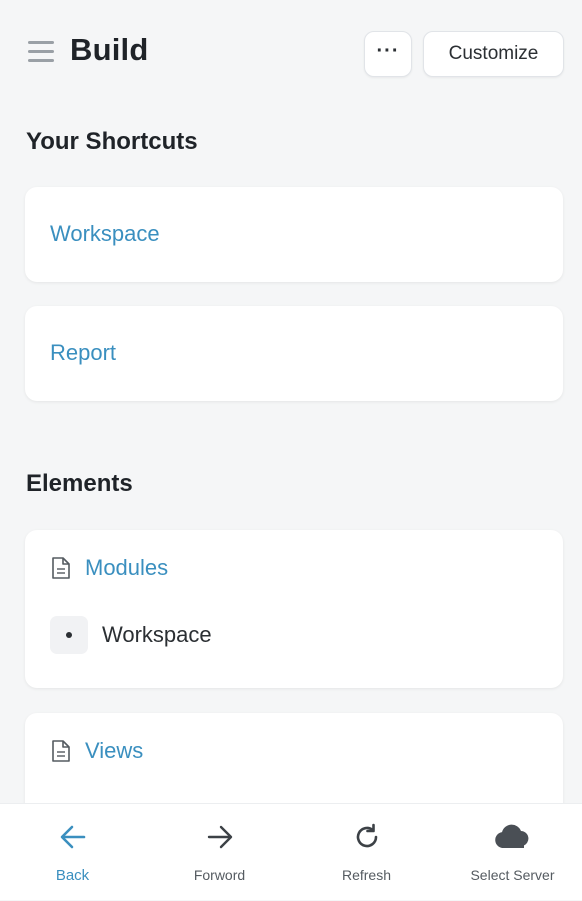  I want to click on element-group-views-label: Views, so click(114, 751).